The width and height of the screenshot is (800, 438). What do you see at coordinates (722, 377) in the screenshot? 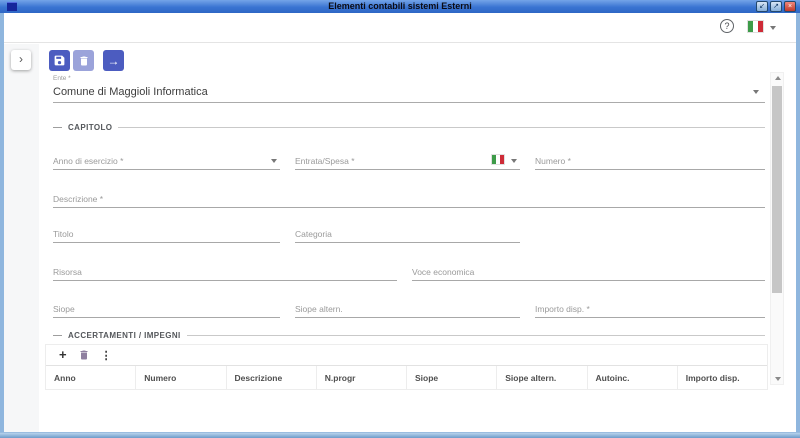
I see `column-header-importo-disp: Importo disp.` at bounding box center [722, 377].